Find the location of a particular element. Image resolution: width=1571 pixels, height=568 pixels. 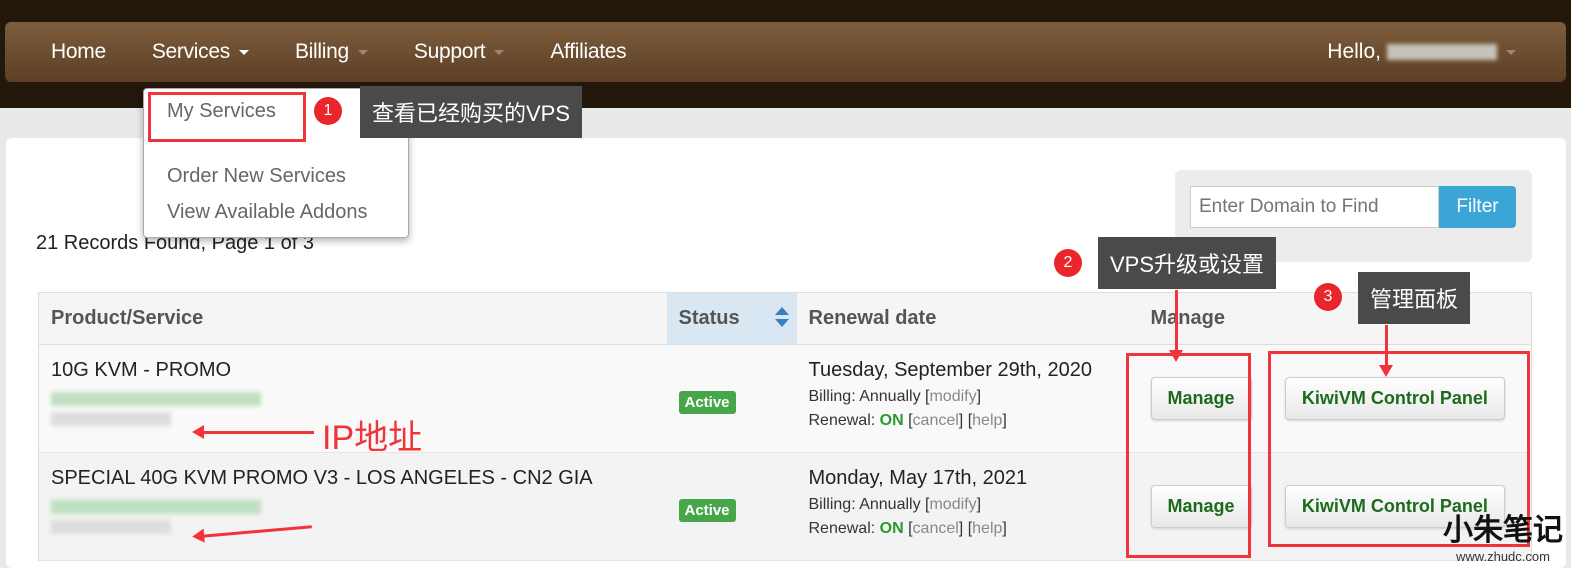

annotation-box-manage is located at coordinates (1188, 455).